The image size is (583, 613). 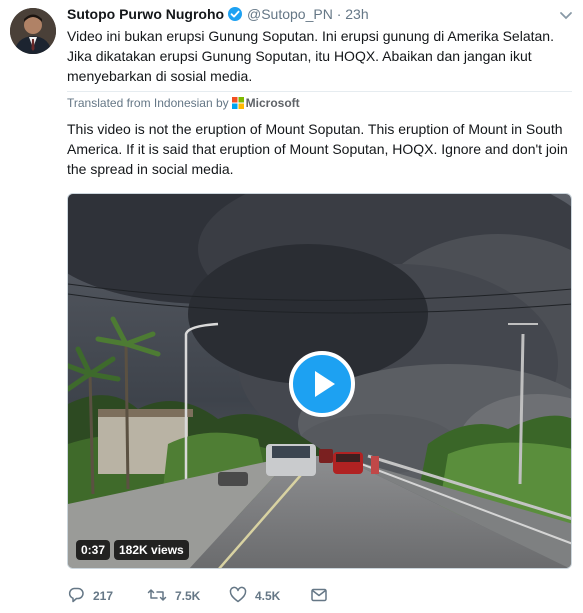 I want to click on verified-icon, so click(x=235, y=15).